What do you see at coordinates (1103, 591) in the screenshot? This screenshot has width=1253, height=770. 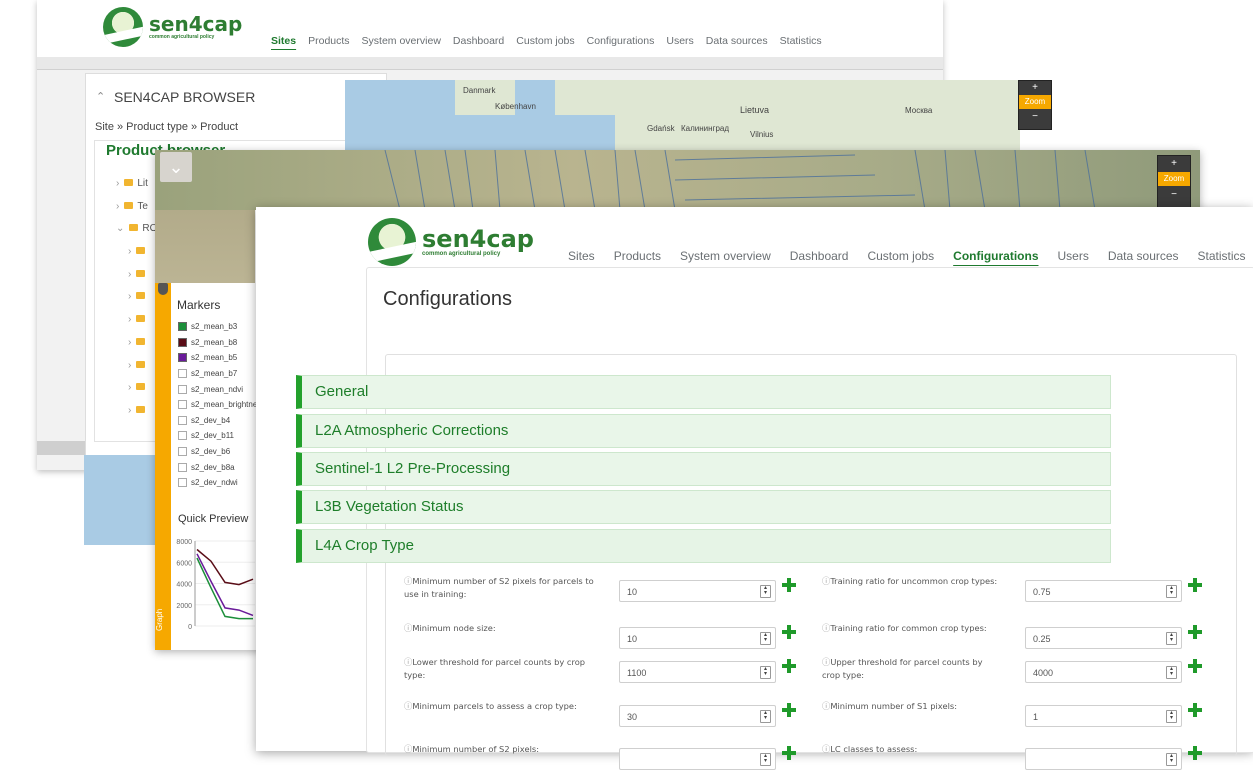 I see `number-input: 0.75 ▴ ▾` at bounding box center [1103, 591].